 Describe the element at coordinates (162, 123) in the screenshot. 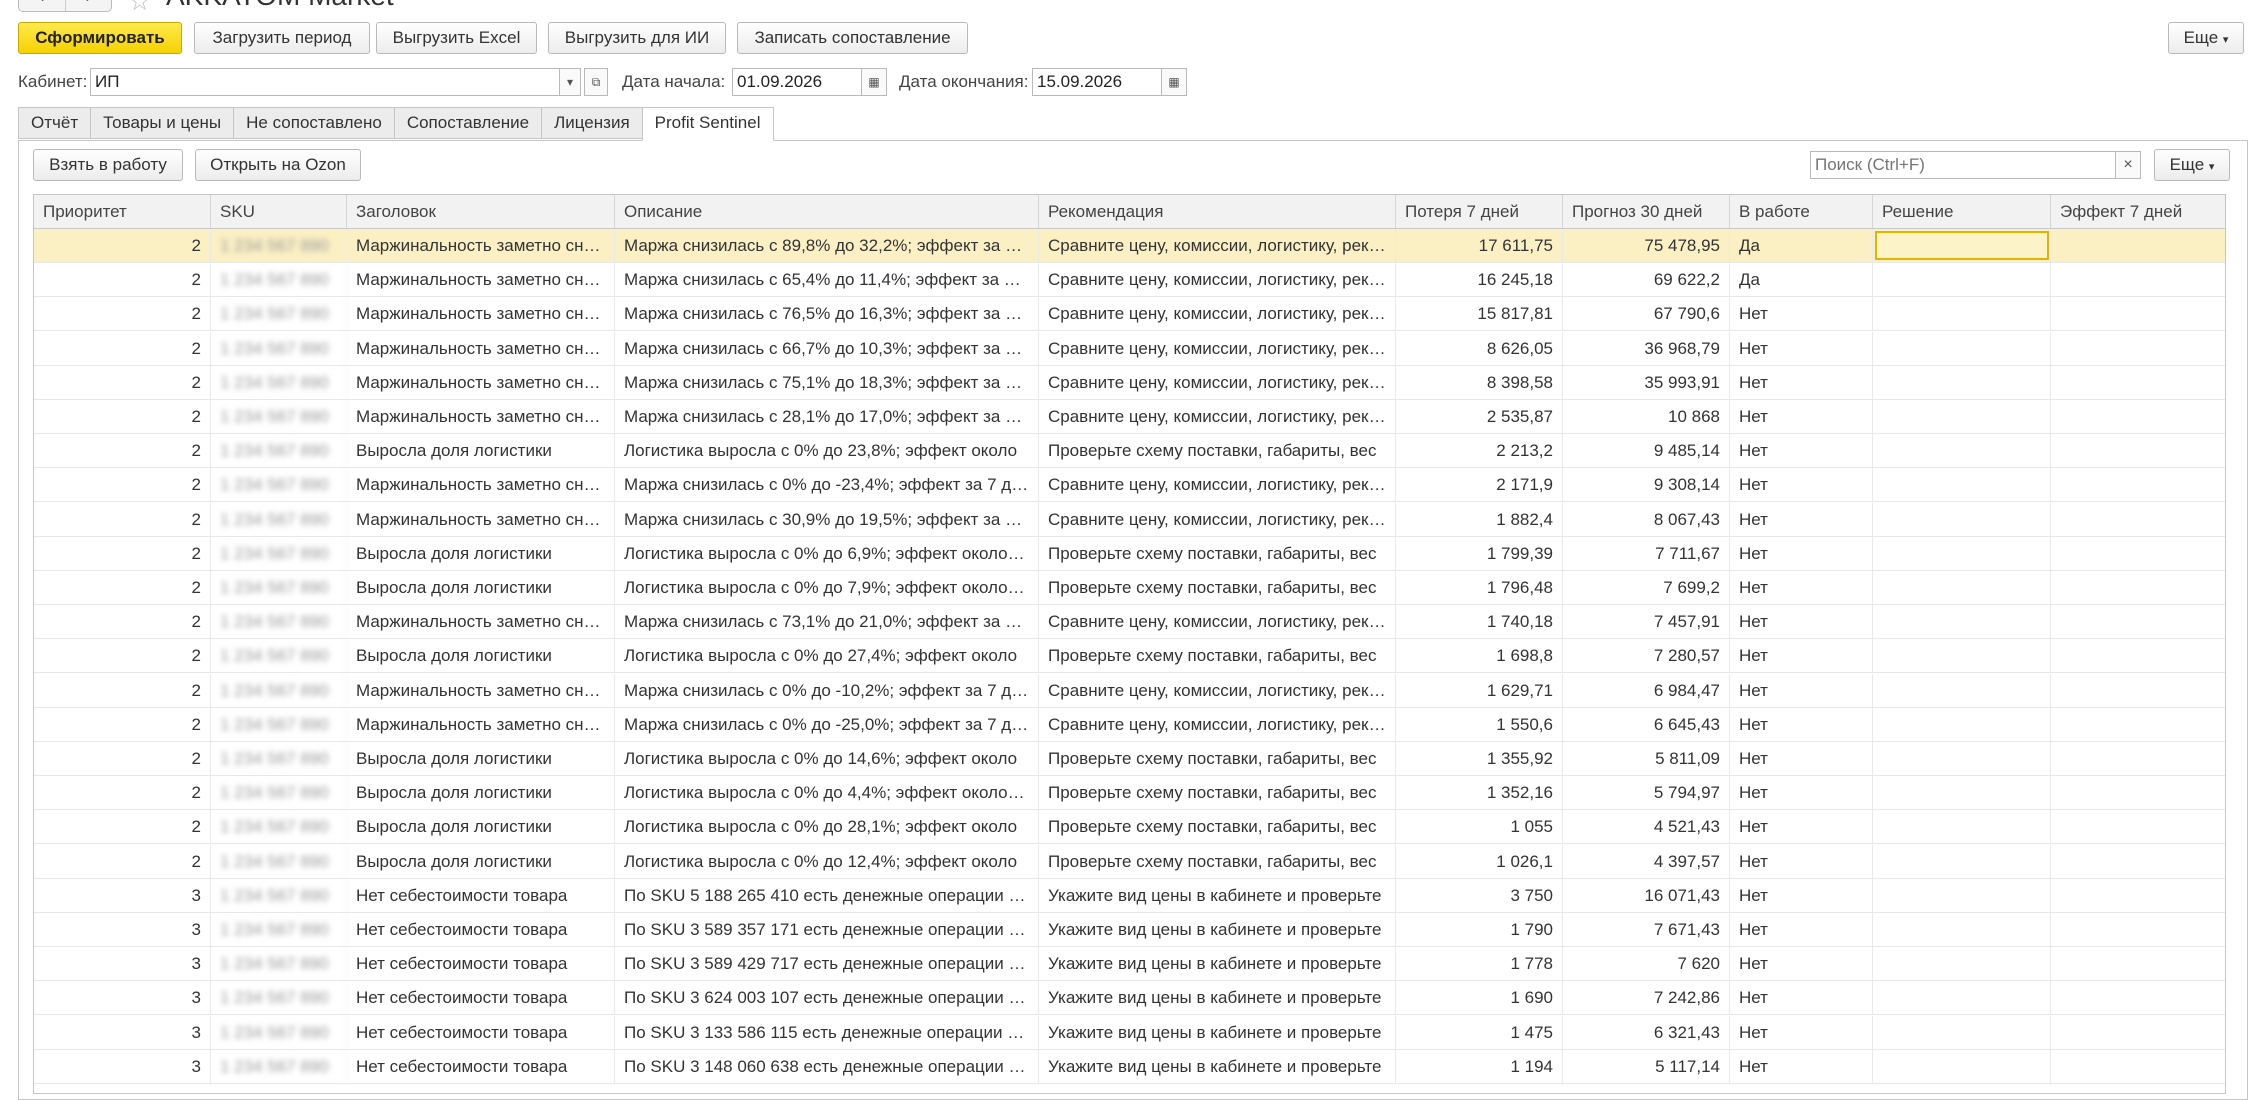

I see `tab-products-prices: Товары и цены` at that location.